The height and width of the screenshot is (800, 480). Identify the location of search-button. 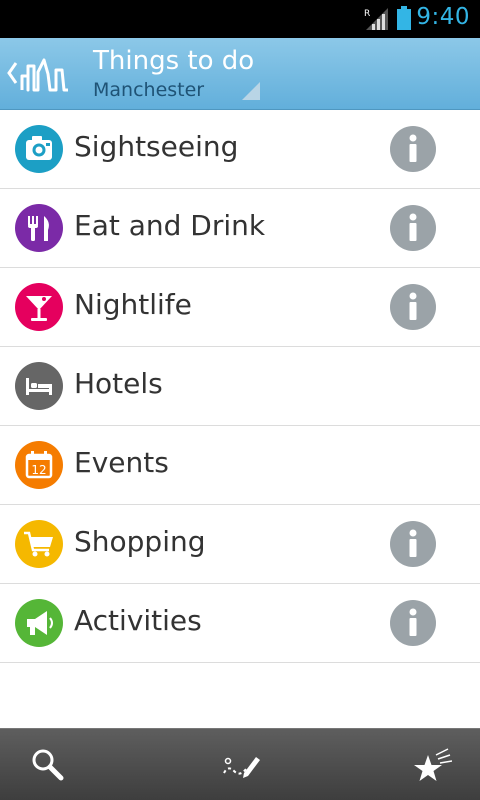
(48, 764).